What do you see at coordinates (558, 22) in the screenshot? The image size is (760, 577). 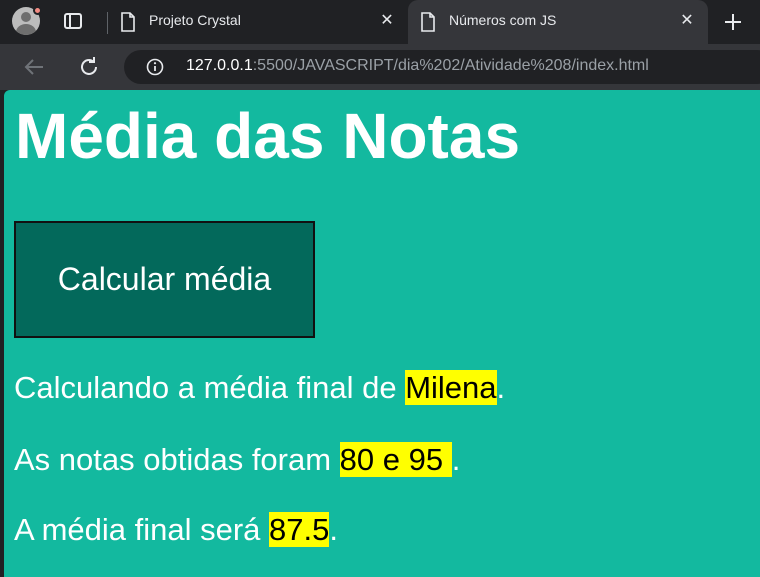 I see `tab-numeros-com-js: Números com JS ✕` at bounding box center [558, 22].